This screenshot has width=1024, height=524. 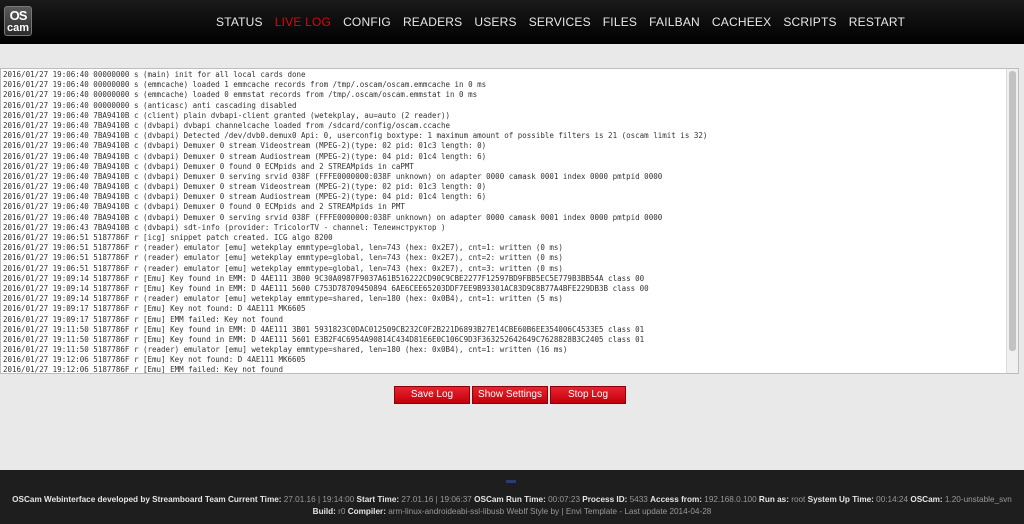 I want to click on nav-item-restart: RESTART, so click(x=877, y=22).